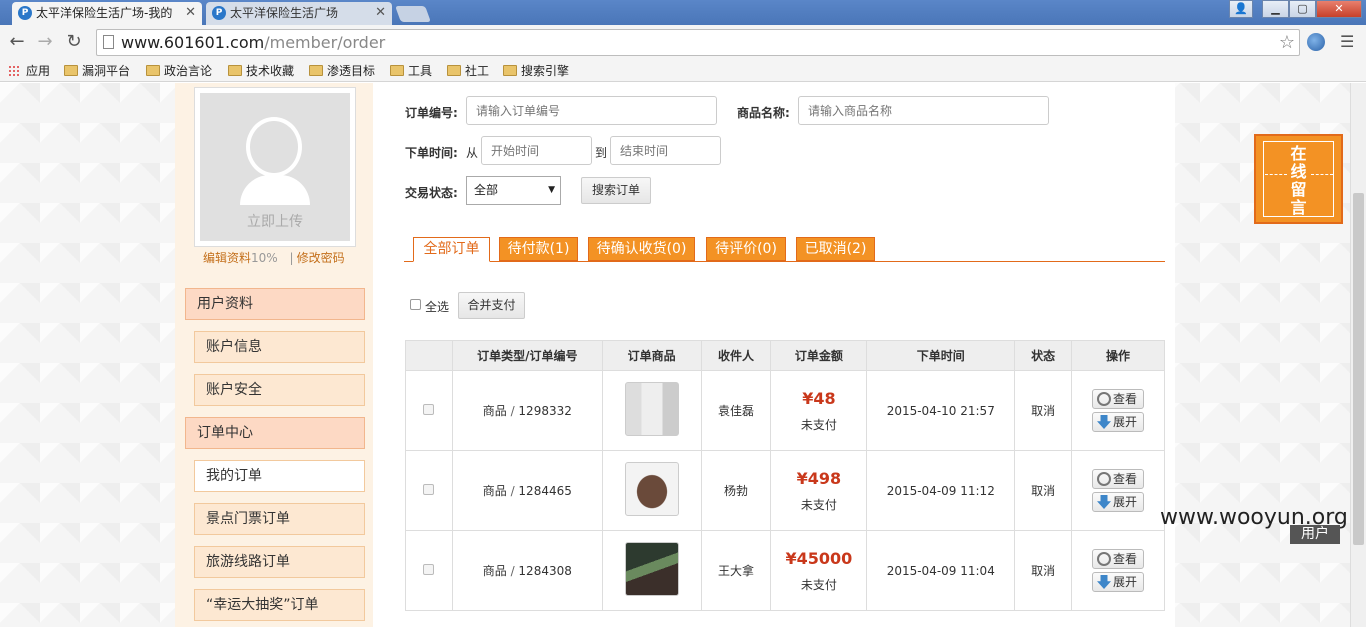 This screenshot has width=1366, height=627. I want to click on product-name-input, so click(923, 110).